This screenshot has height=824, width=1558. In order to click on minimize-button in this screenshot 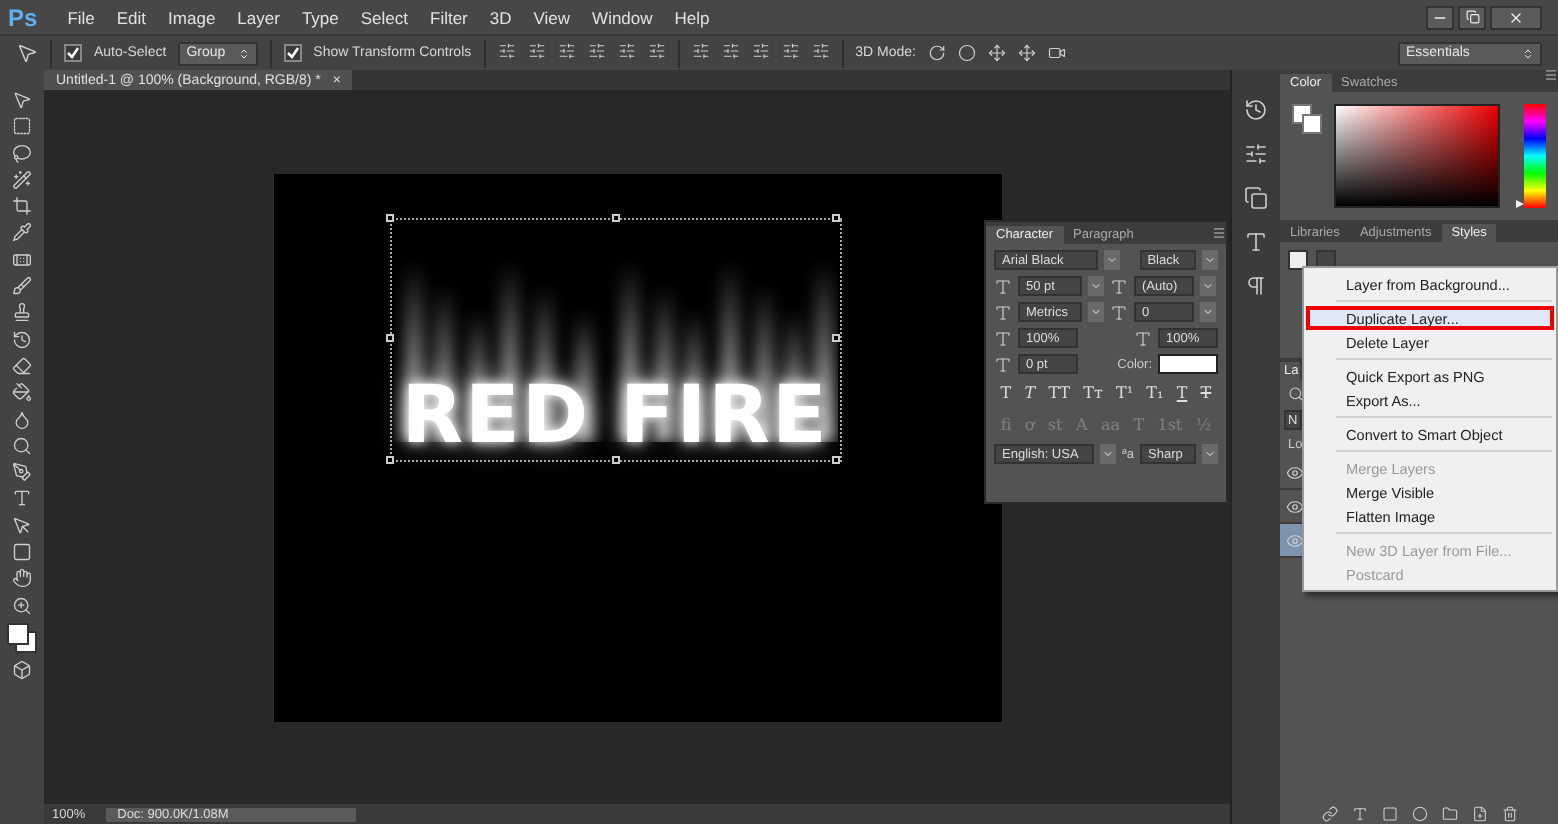, I will do `click(1440, 17)`.